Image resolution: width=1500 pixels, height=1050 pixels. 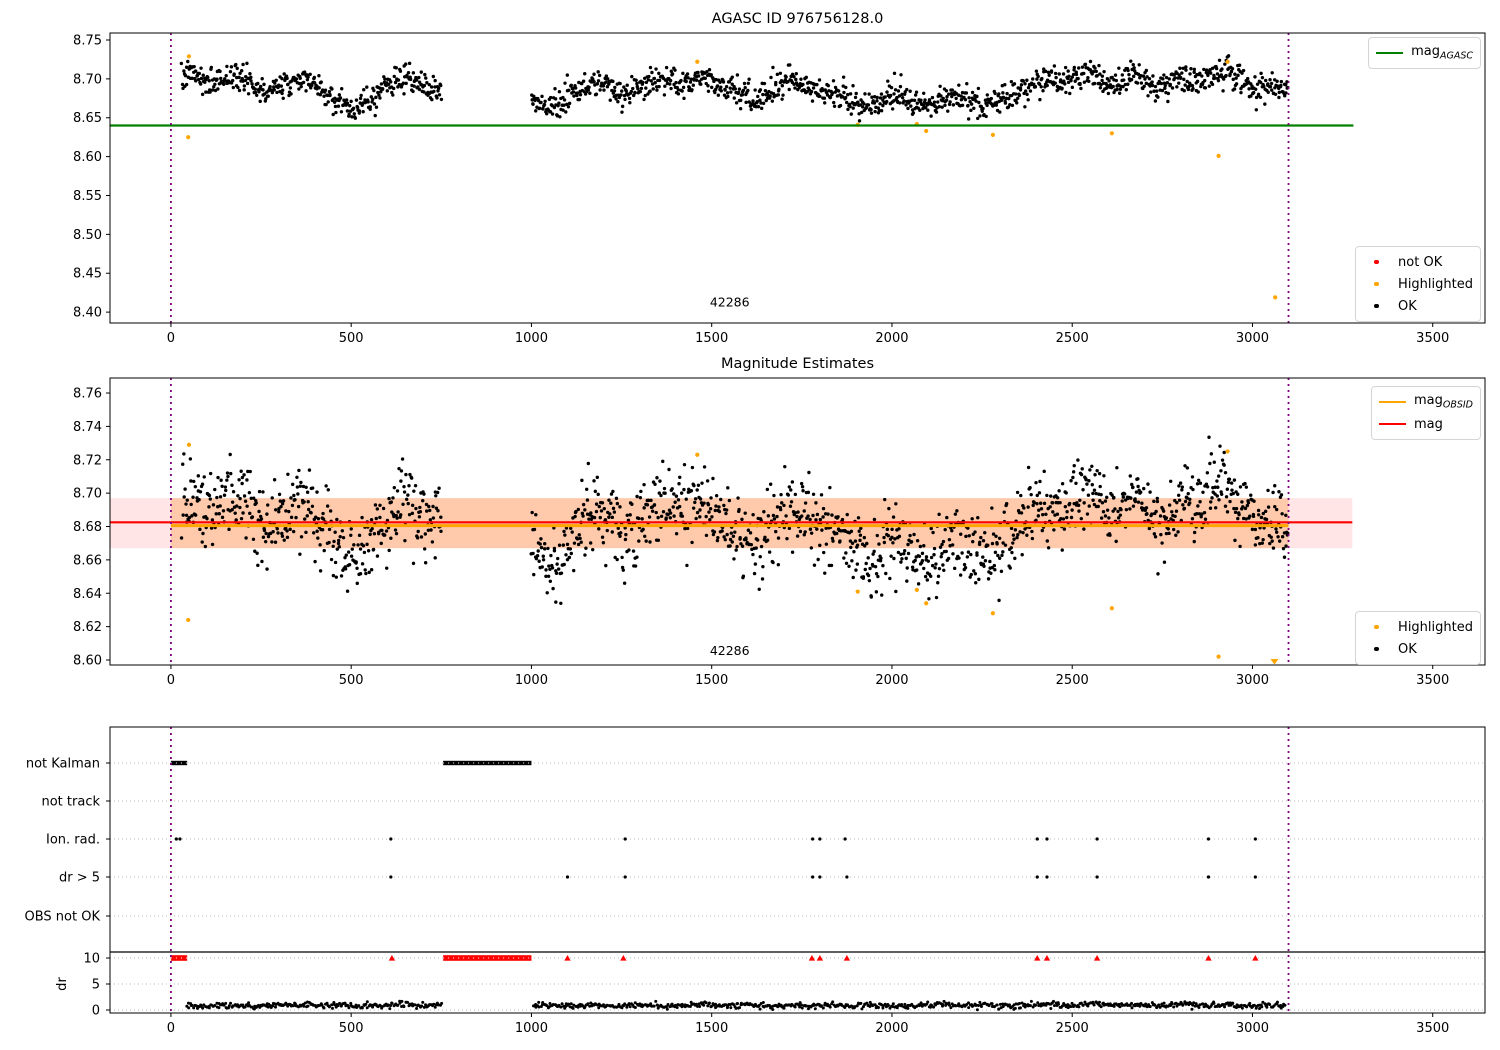 What do you see at coordinates (1418, 262) in the screenshot?
I see `legend-entry-not-ok: not OK` at bounding box center [1418, 262].